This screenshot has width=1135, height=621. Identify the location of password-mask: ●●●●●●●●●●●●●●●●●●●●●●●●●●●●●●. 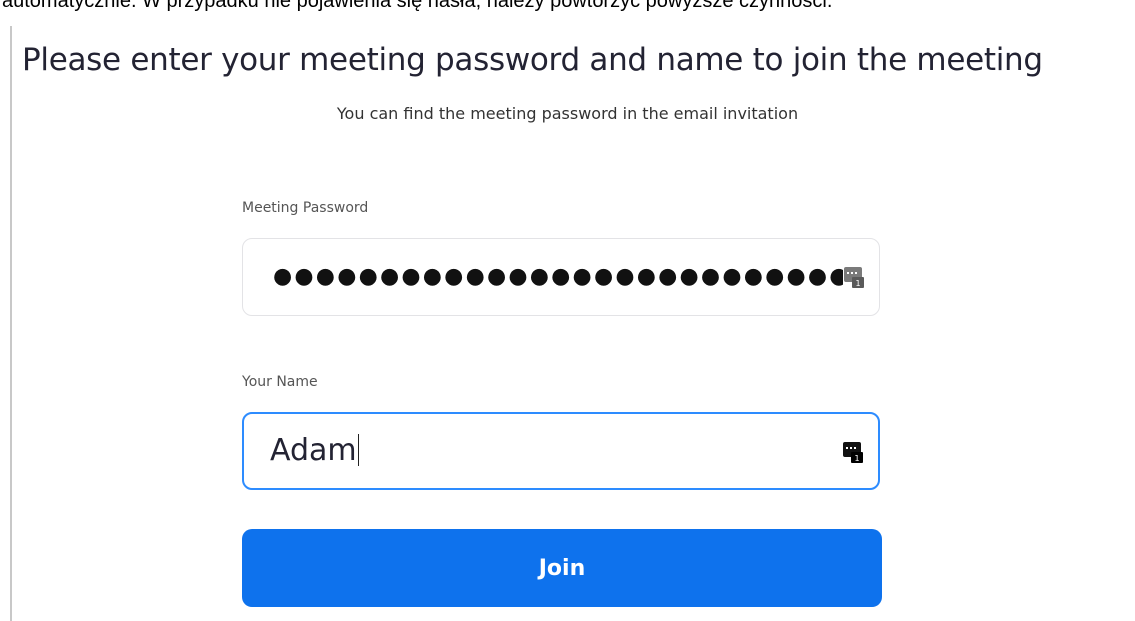
(558, 277).